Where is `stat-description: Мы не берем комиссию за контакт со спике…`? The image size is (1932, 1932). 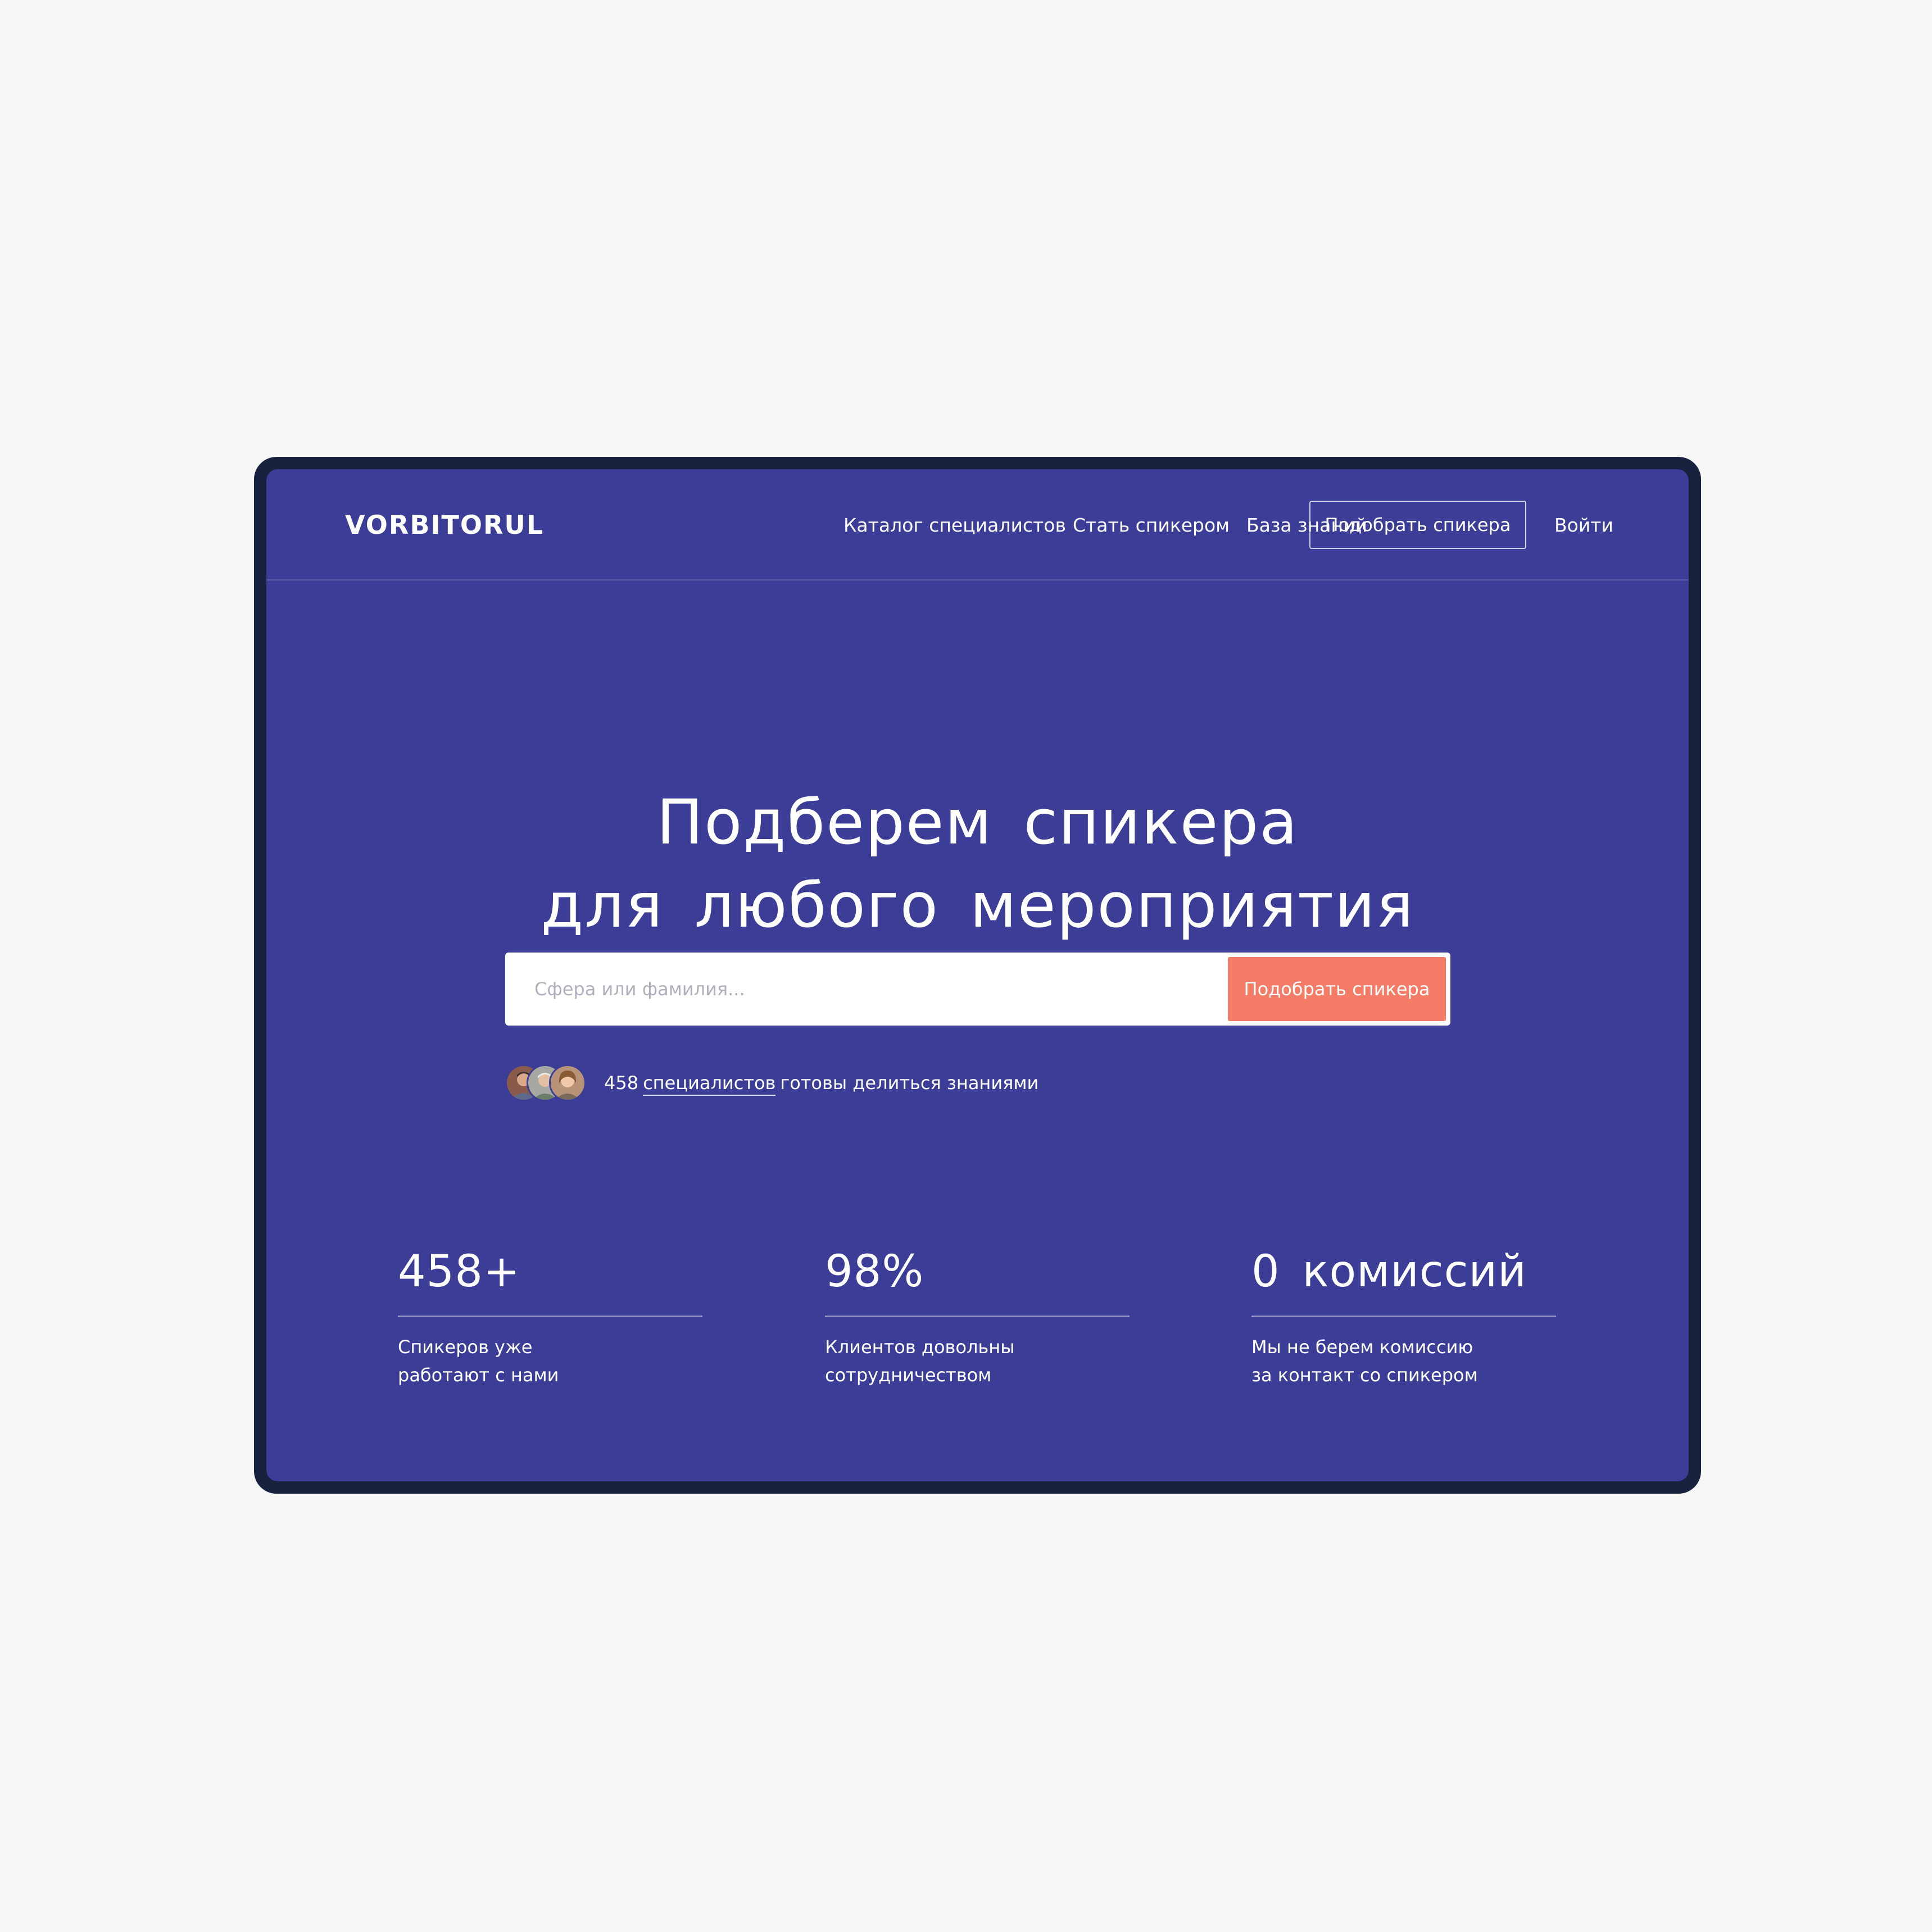 stat-description: Мы не берем комиссию за контакт со спике… is located at coordinates (1403, 1361).